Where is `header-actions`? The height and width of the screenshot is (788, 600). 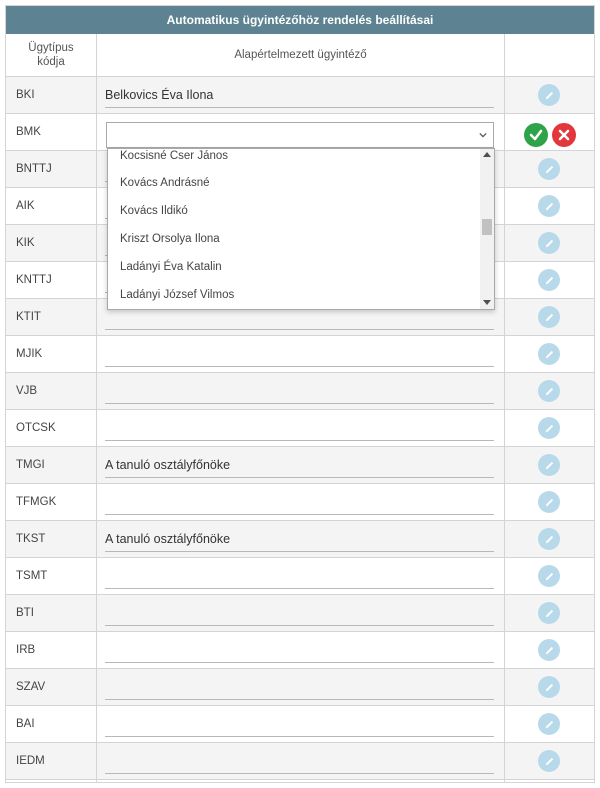
header-actions is located at coordinates (549, 55).